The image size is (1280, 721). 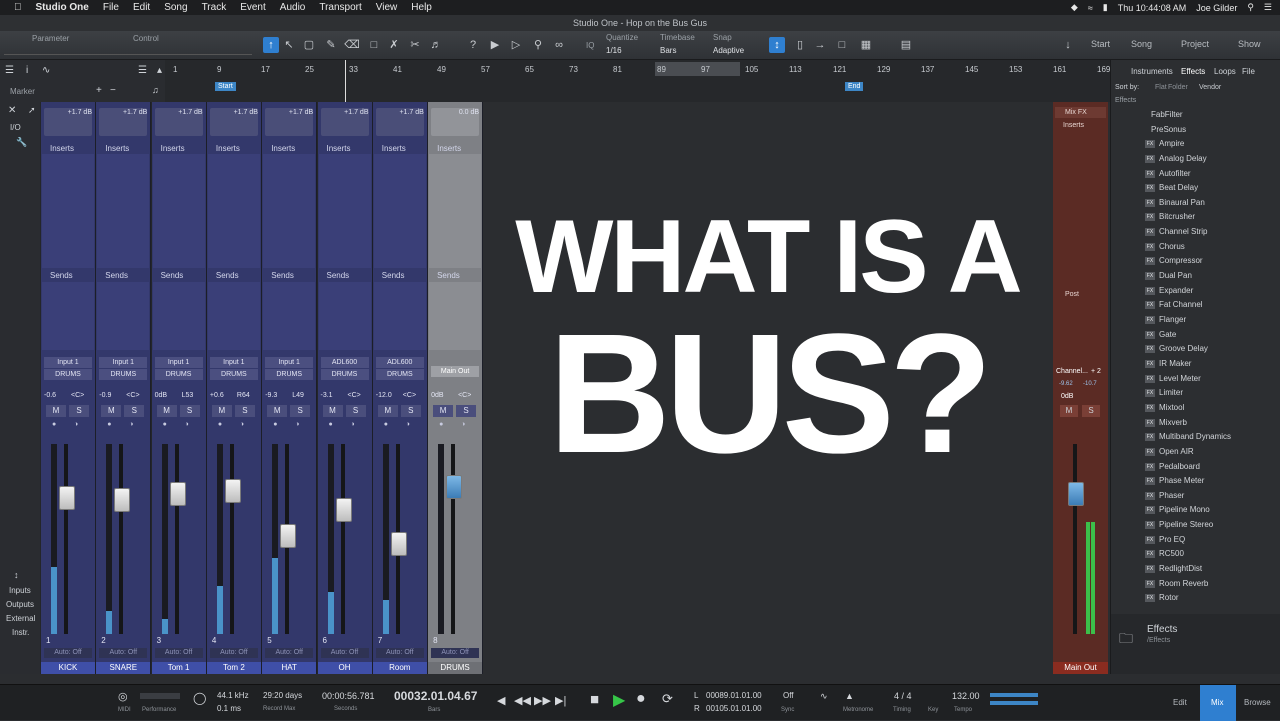 What do you see at coordinates (1176, 451) in the screenshot?
I see `effect-item: Open AIR` at bounding box center [1176, 451].